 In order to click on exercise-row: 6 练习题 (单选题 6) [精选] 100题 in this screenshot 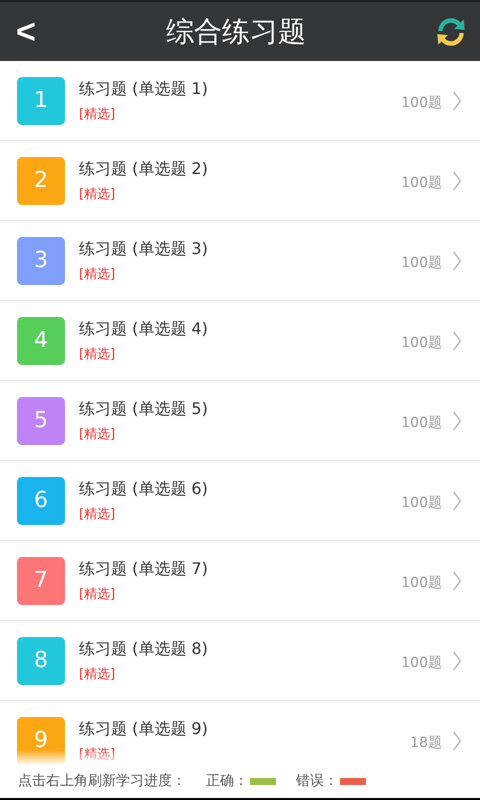, I will do `click(240, 501)`.